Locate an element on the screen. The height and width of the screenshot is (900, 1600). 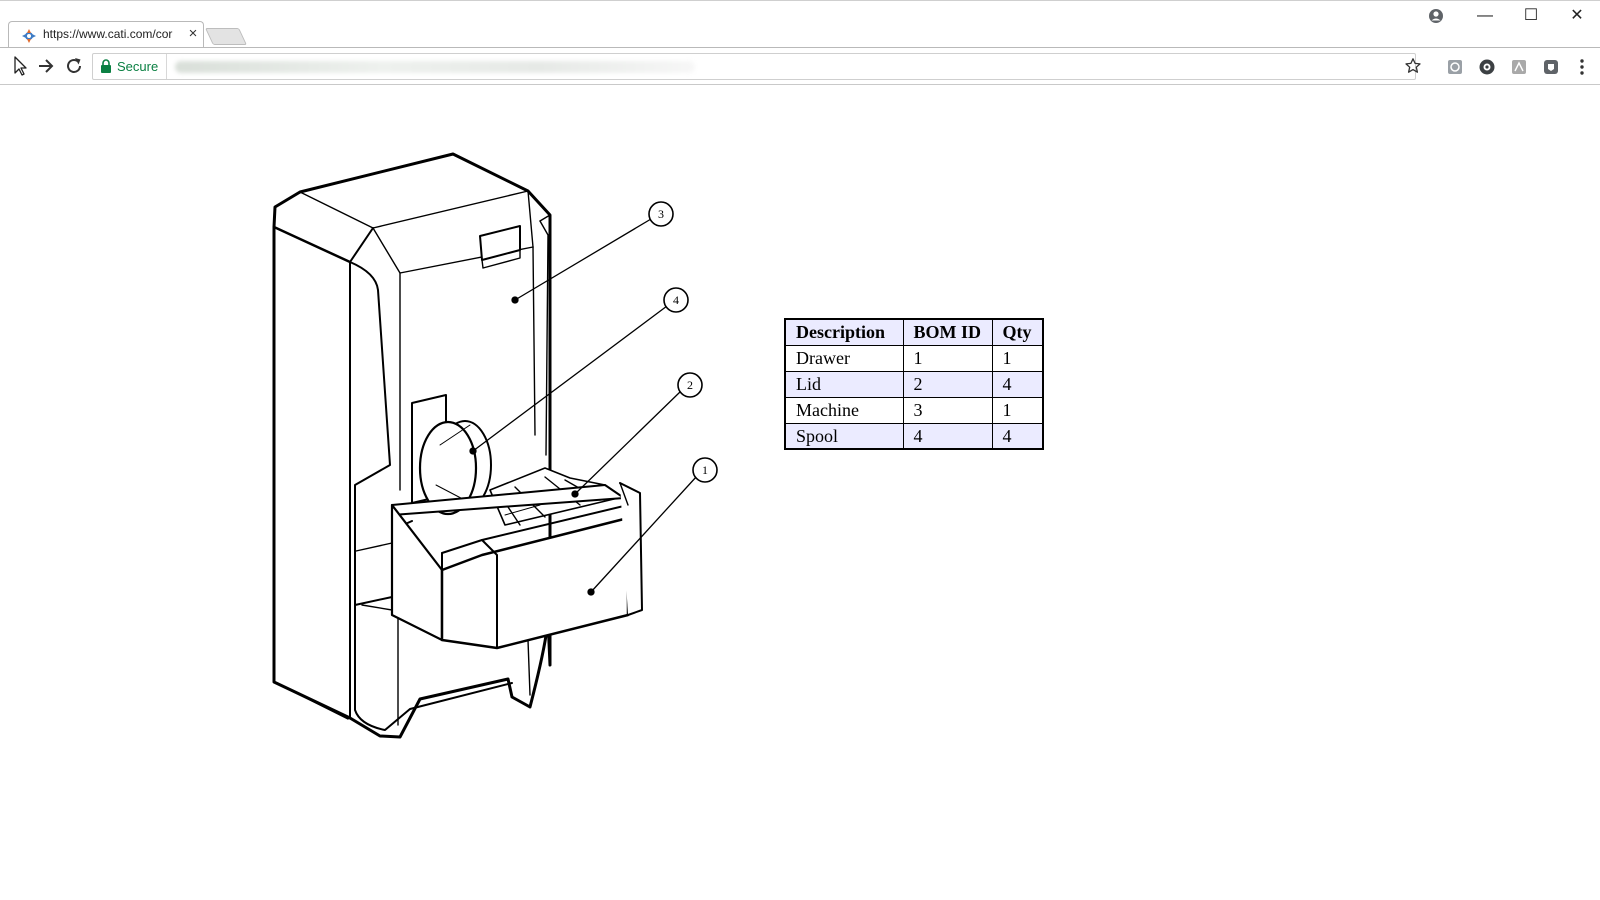
cati-favicon-icon is located at coordinates (29, 36).